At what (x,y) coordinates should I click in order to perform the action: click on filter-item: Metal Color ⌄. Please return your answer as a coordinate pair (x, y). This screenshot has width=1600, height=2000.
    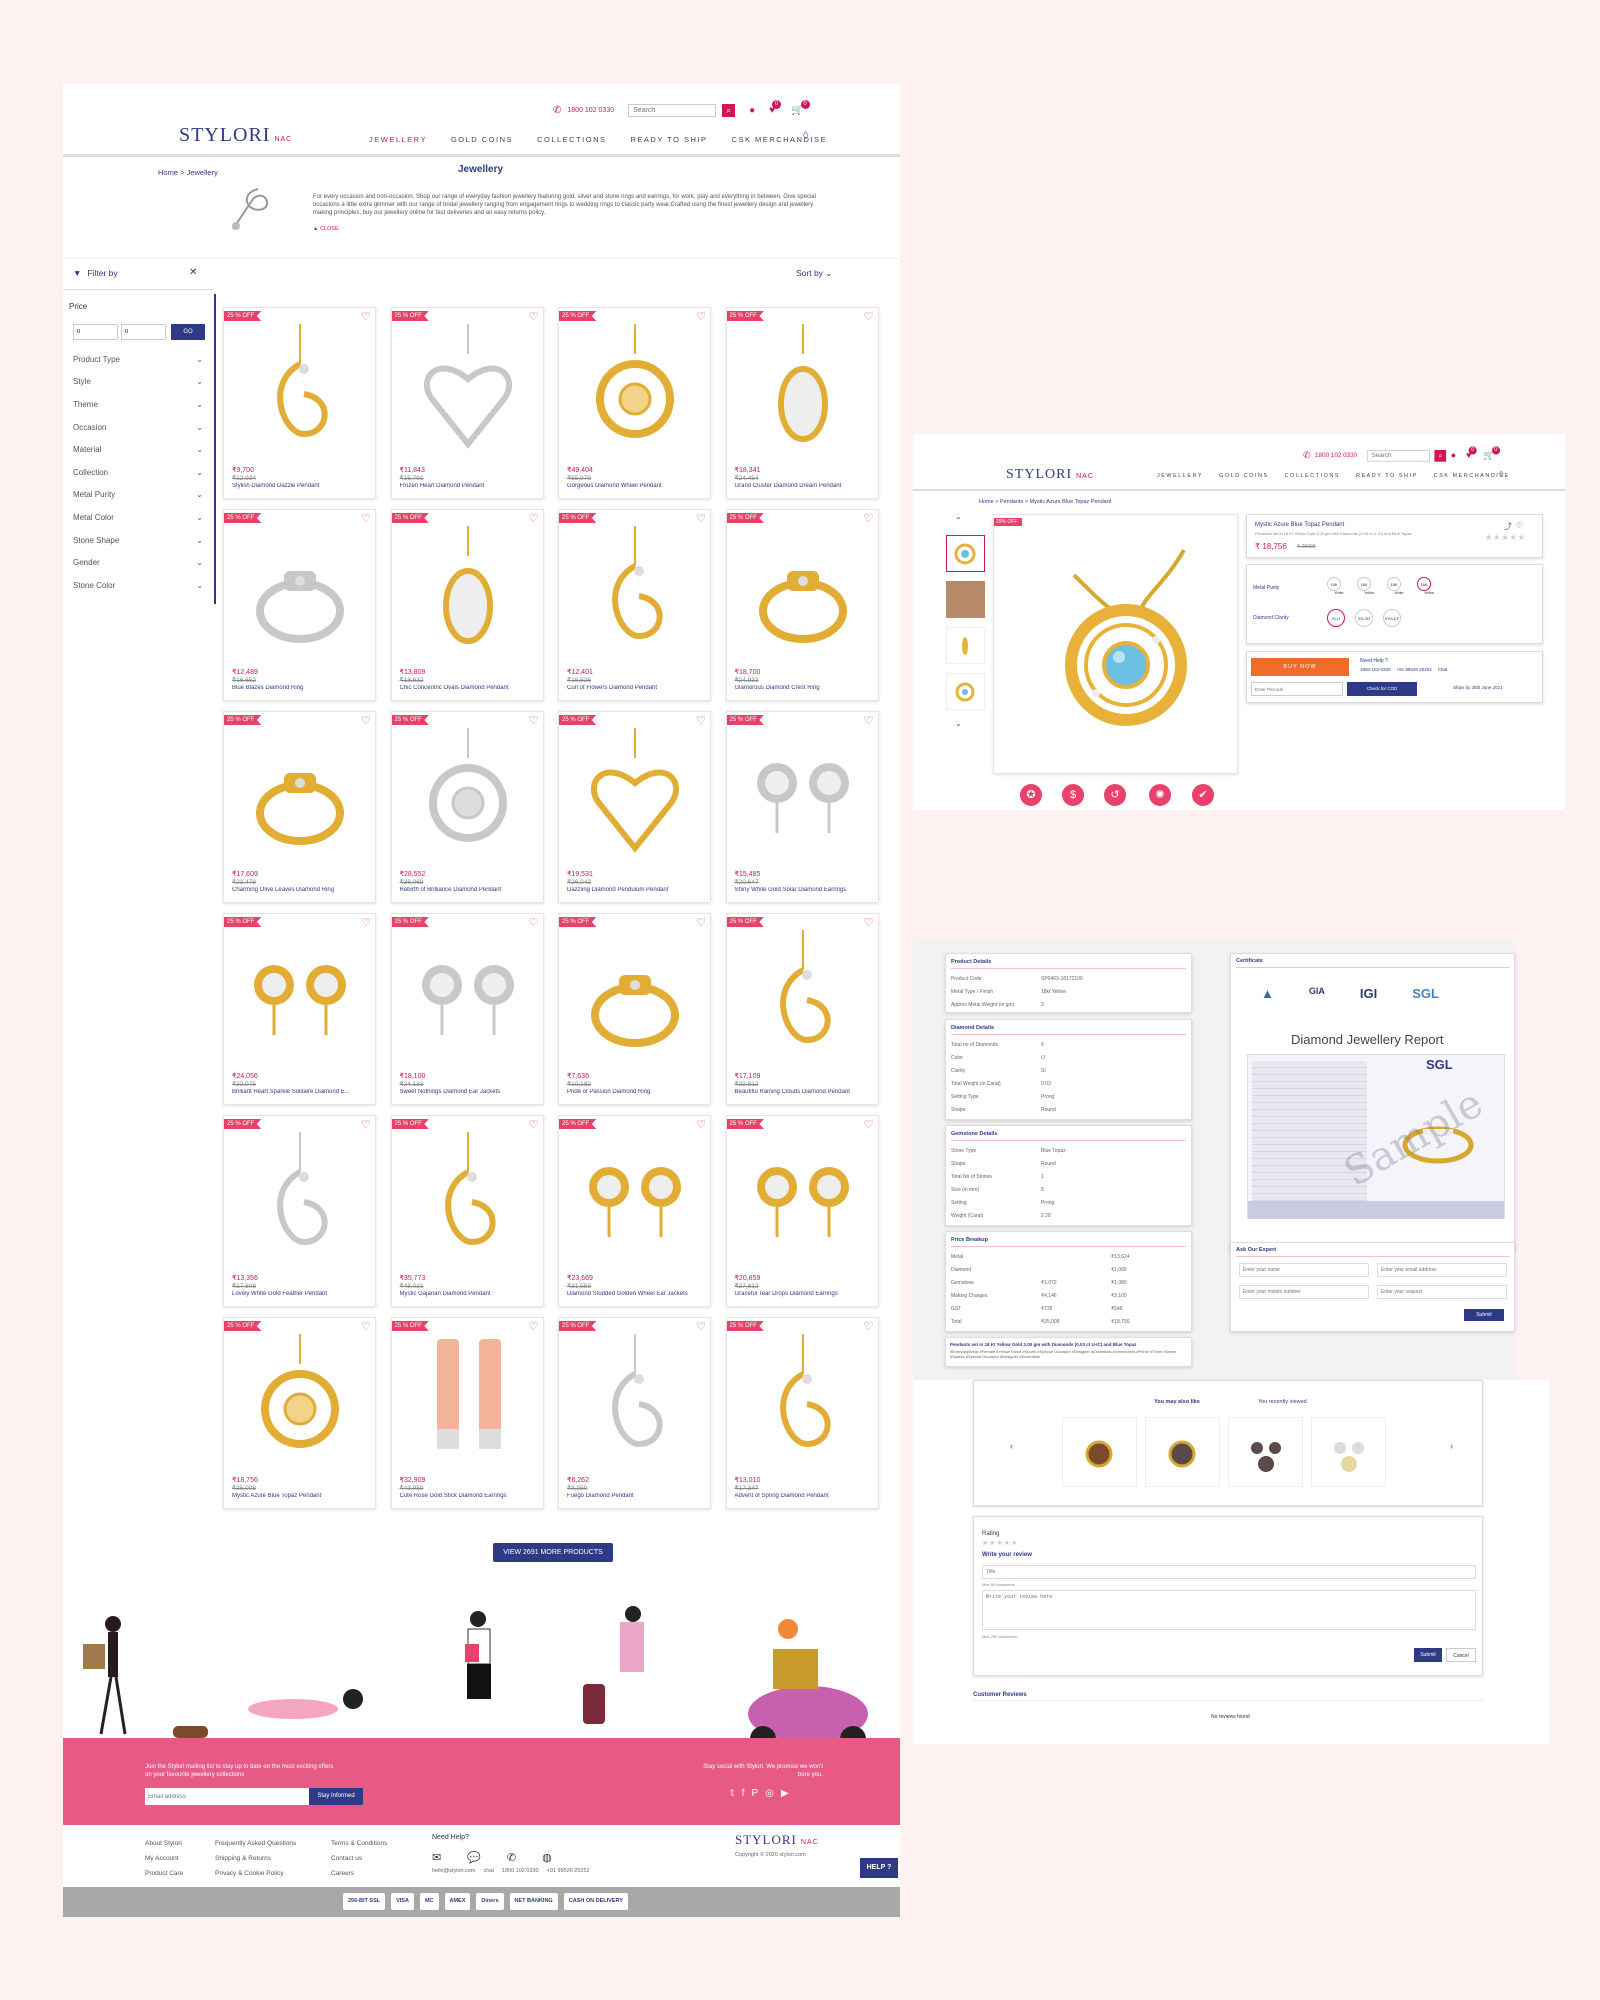
    Looking at the image, I should click on (138, 517).